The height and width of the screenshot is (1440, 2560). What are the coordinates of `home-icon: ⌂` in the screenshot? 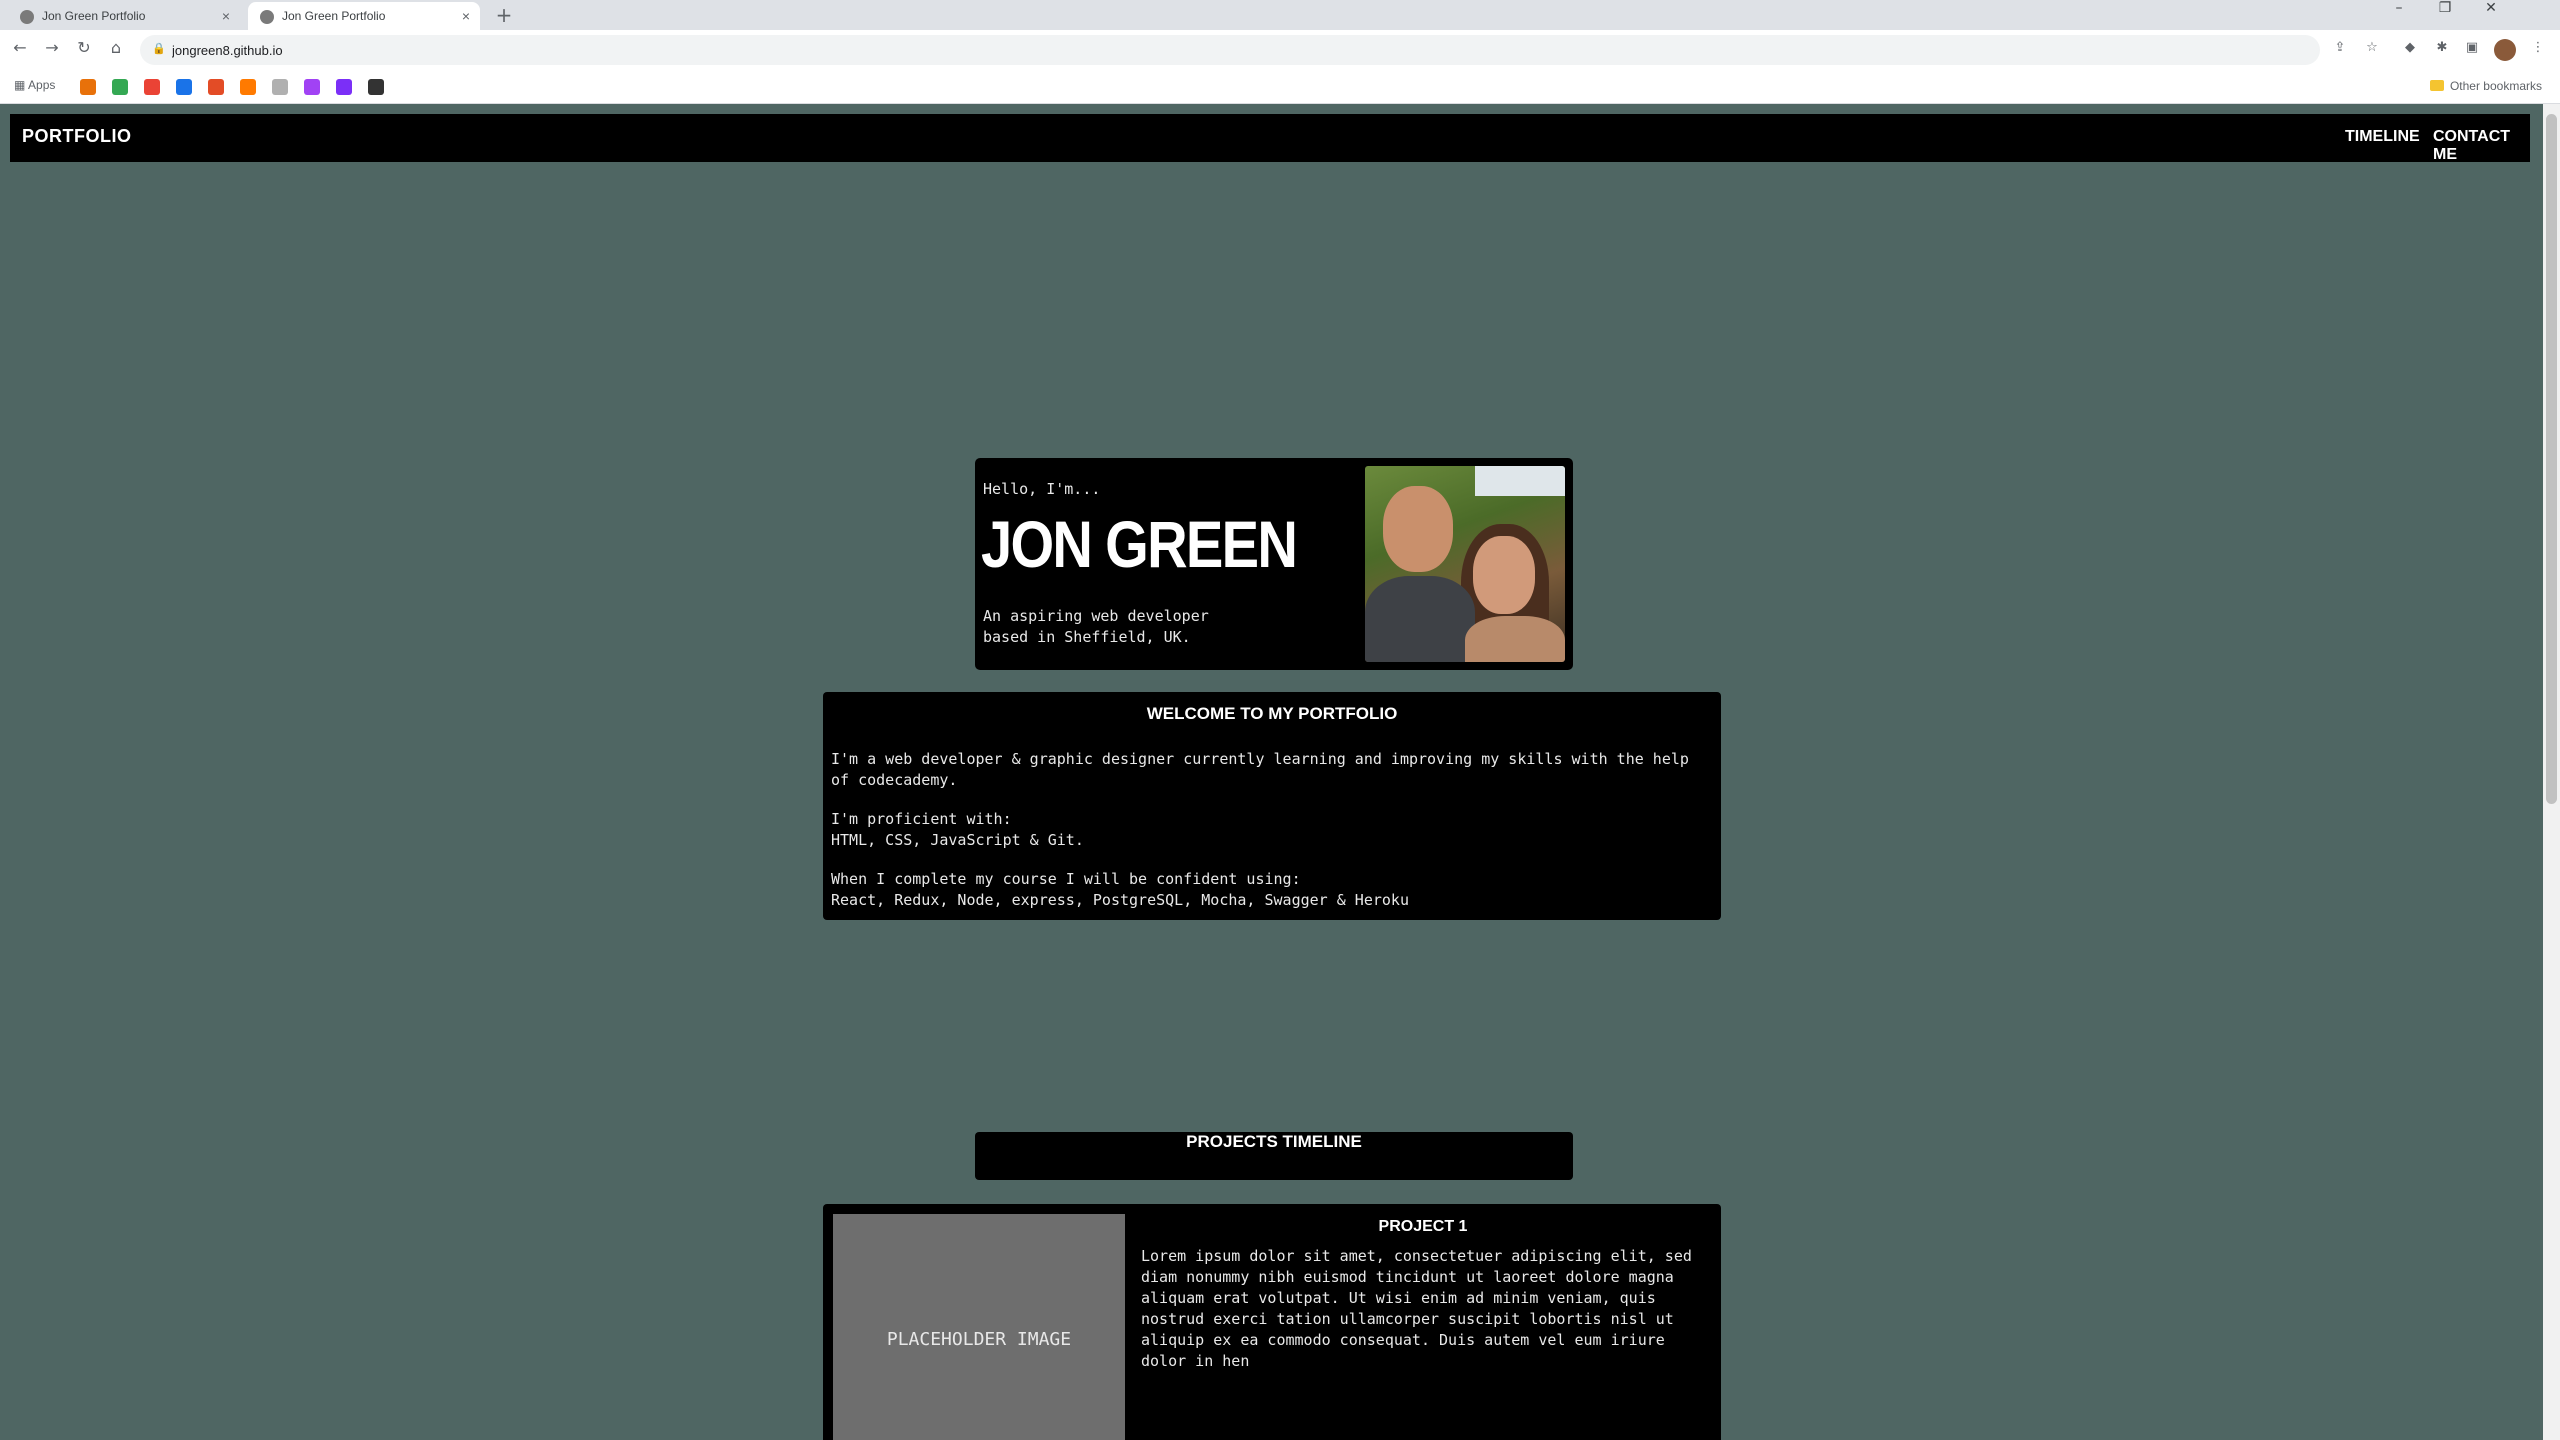 It's located at (116, 50).